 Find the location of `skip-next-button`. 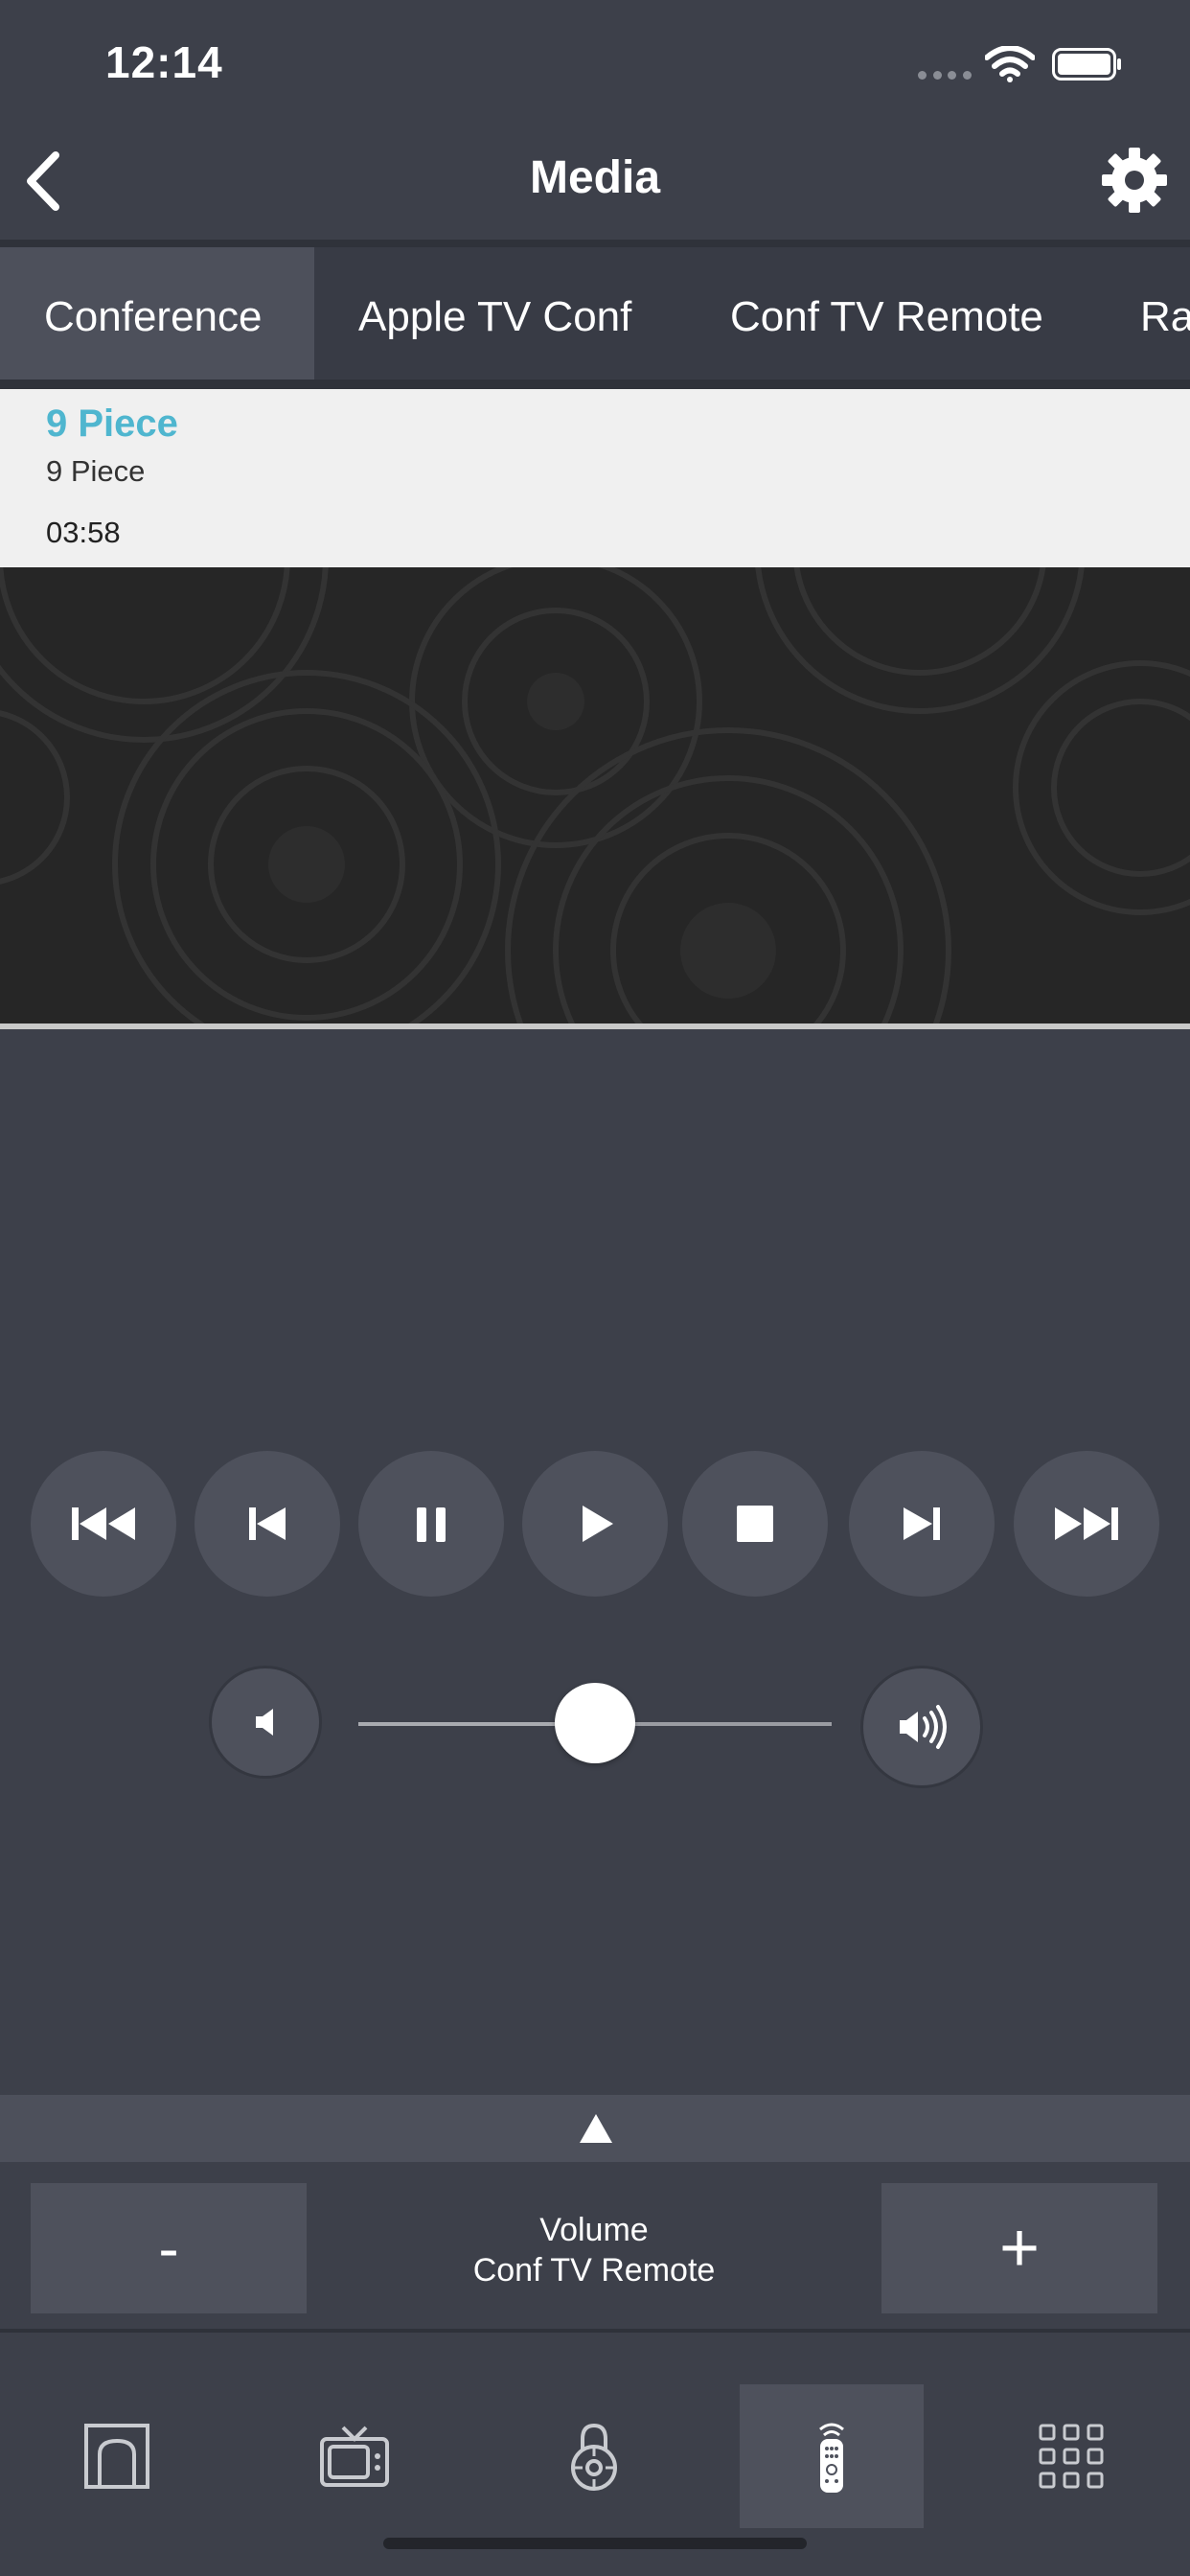

skip-next-button is located at coordinates (922, 1524).